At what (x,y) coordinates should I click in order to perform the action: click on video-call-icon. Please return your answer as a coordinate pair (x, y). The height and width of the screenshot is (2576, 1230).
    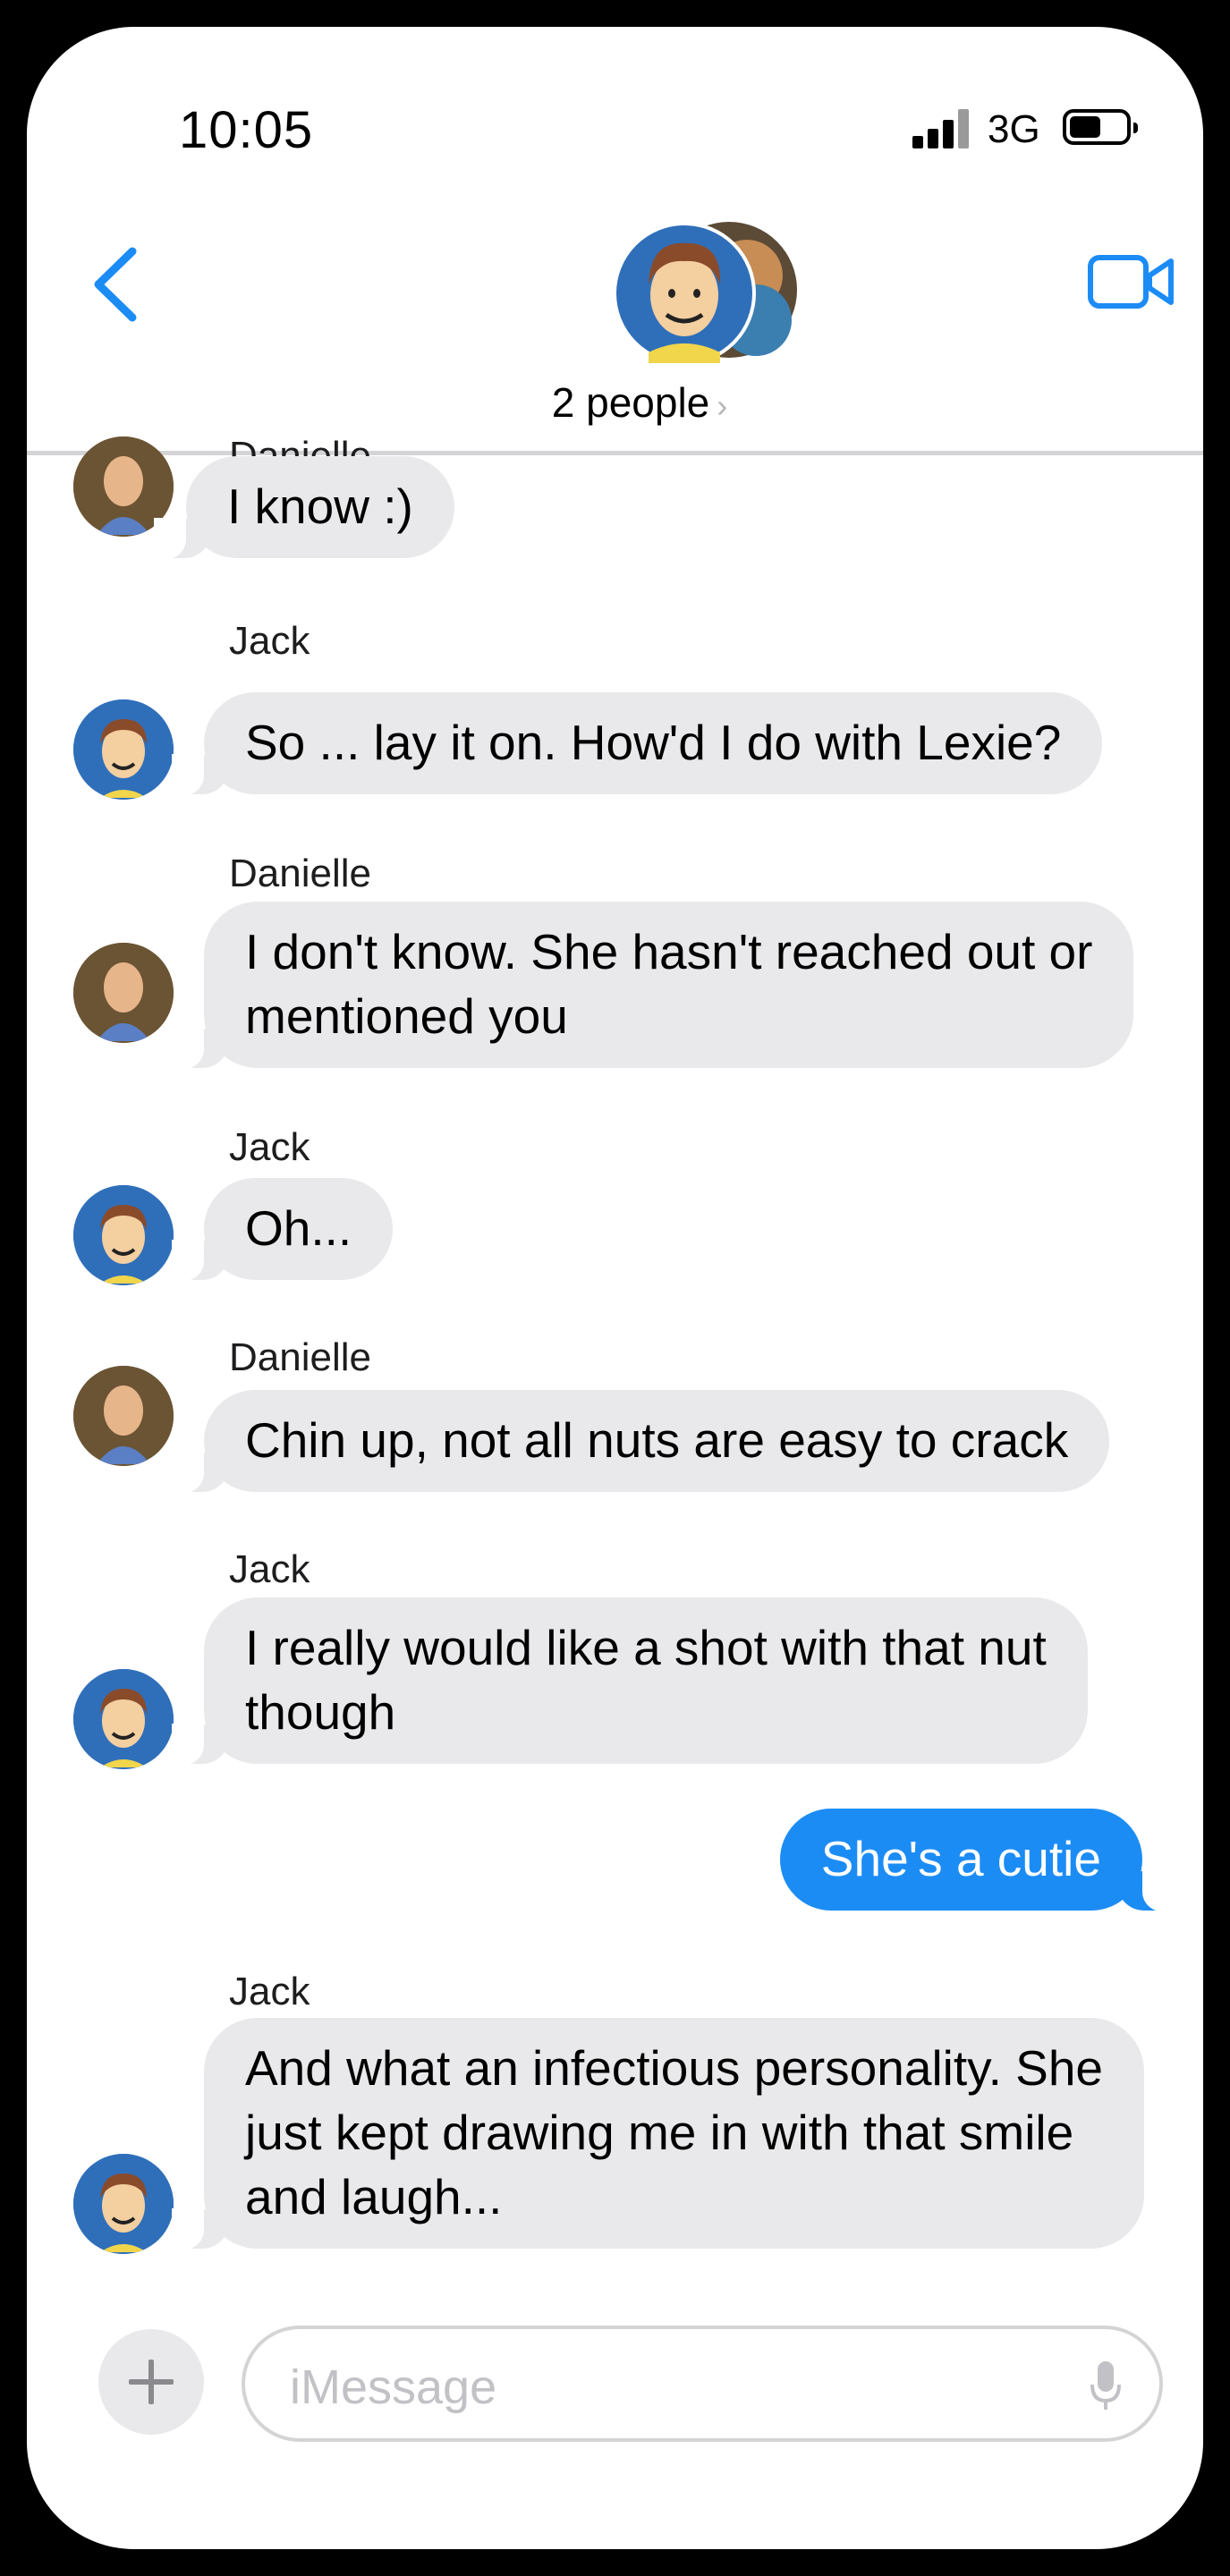
    Looking at the image, I should click on (1131, 281).